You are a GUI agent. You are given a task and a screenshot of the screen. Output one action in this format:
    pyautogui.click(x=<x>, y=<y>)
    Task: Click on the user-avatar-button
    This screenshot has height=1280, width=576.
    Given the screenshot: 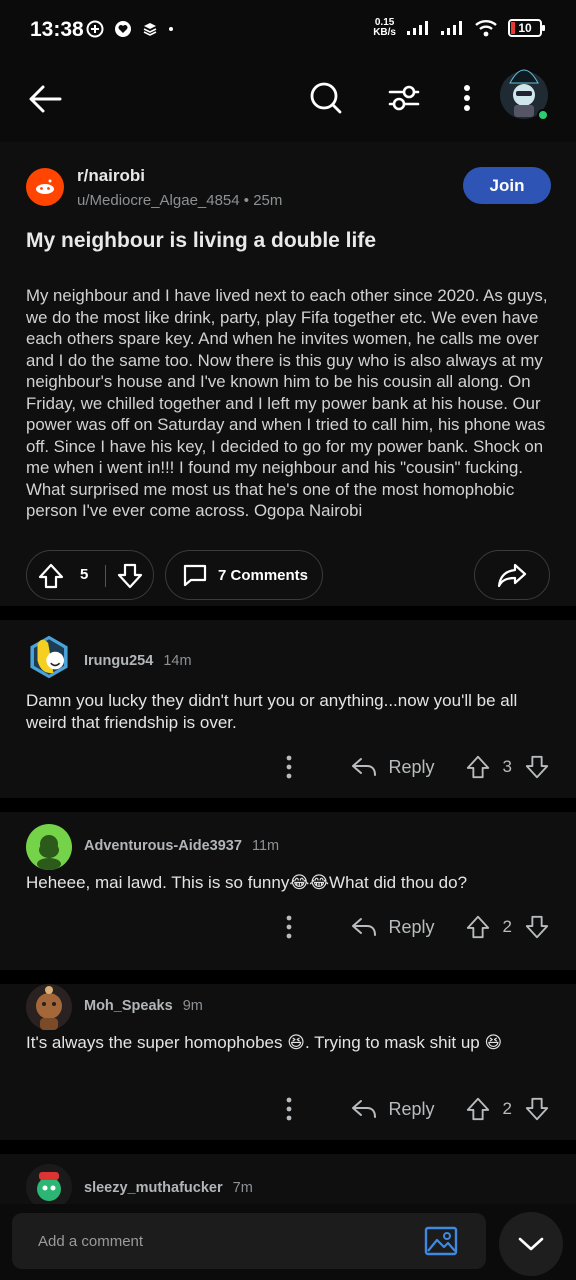 What is the action you would take?
    pyautogui.click(x=524, y=92)
    